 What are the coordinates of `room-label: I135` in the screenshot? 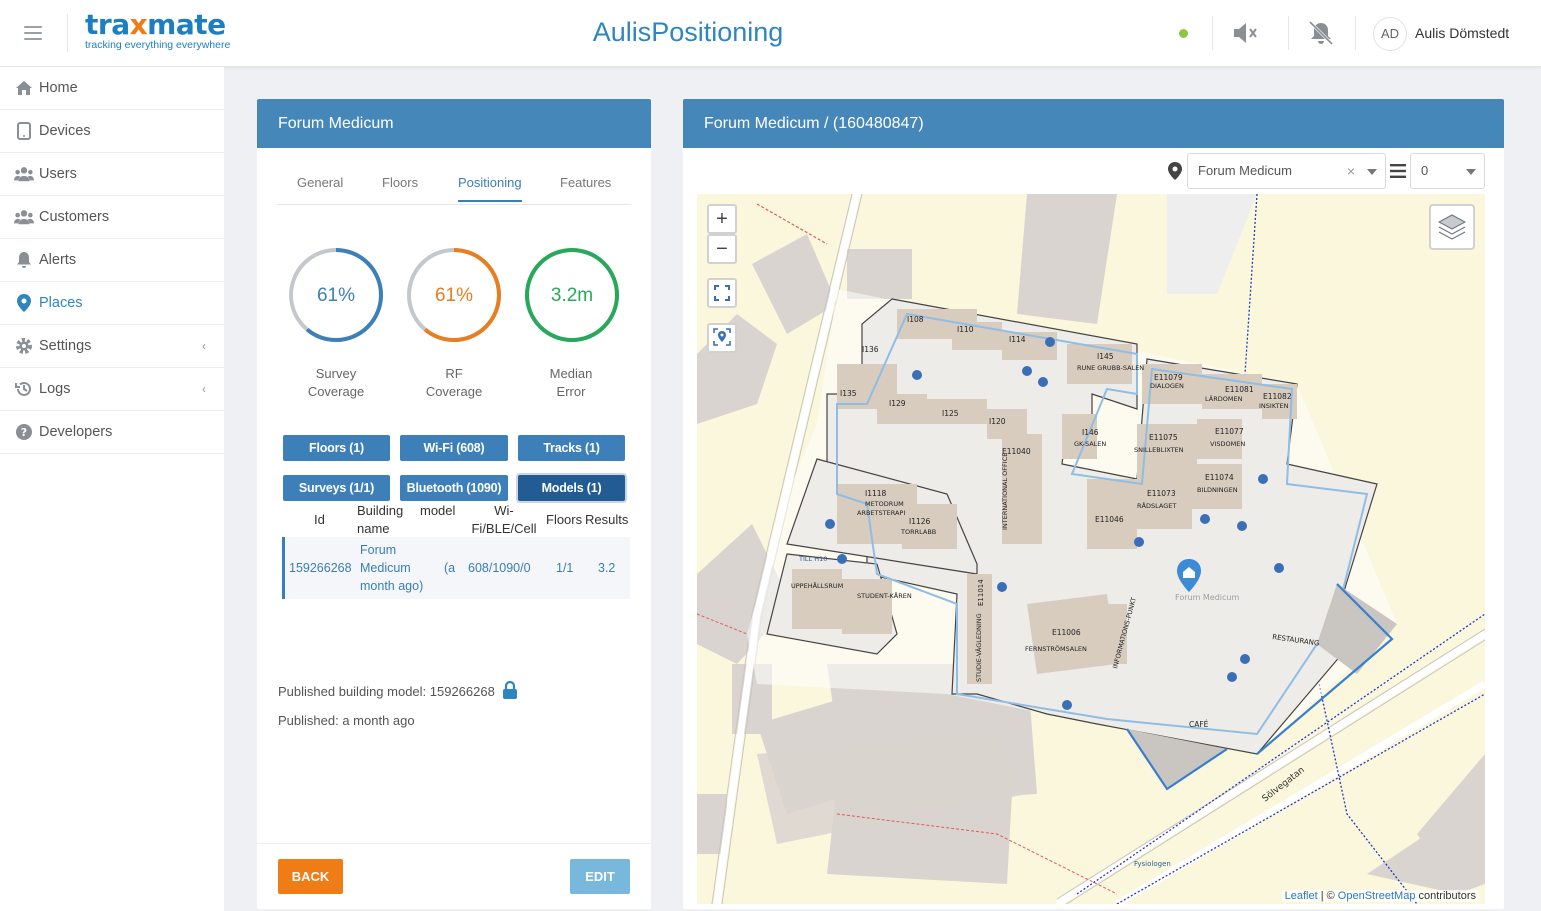 It's located at (848, 393).